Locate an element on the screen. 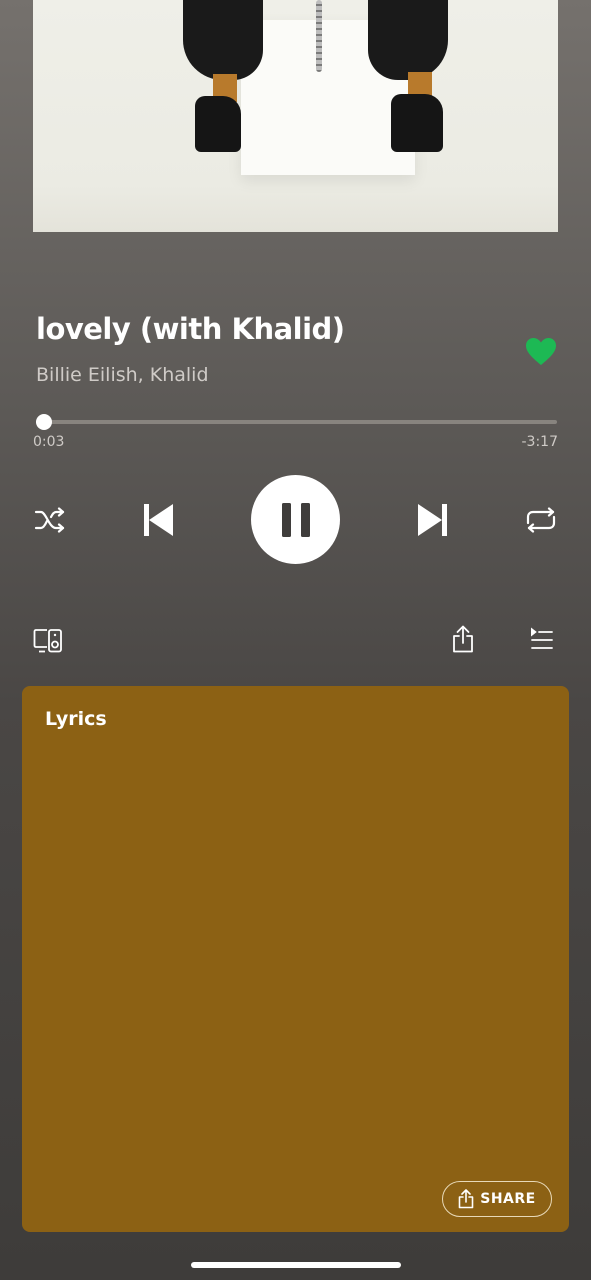 This screenshot has height=1280, width=591. previous-button is located at coordinates (158, 520).